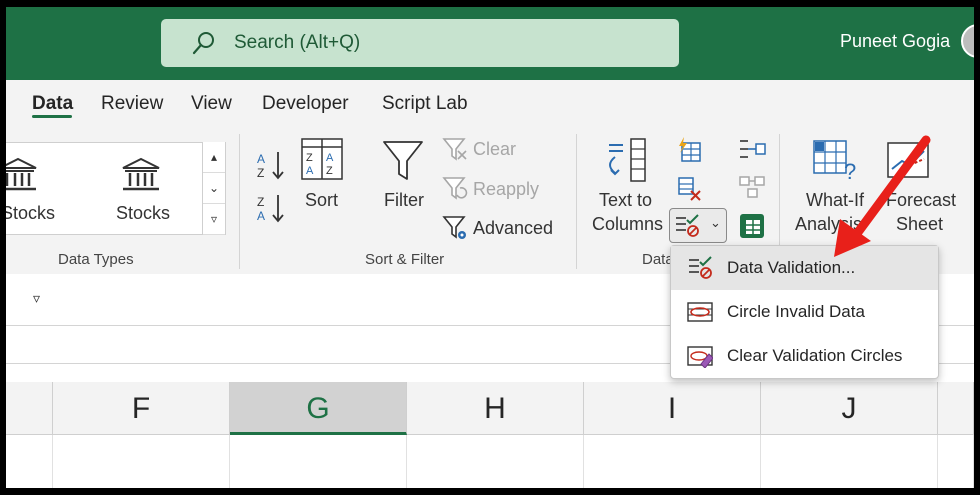 Image resolution: width=980 pixels, height=495 pixels. Describe the element at coordinates (318, 408) in the screenshot. I see `column-header-g: G` at that location.